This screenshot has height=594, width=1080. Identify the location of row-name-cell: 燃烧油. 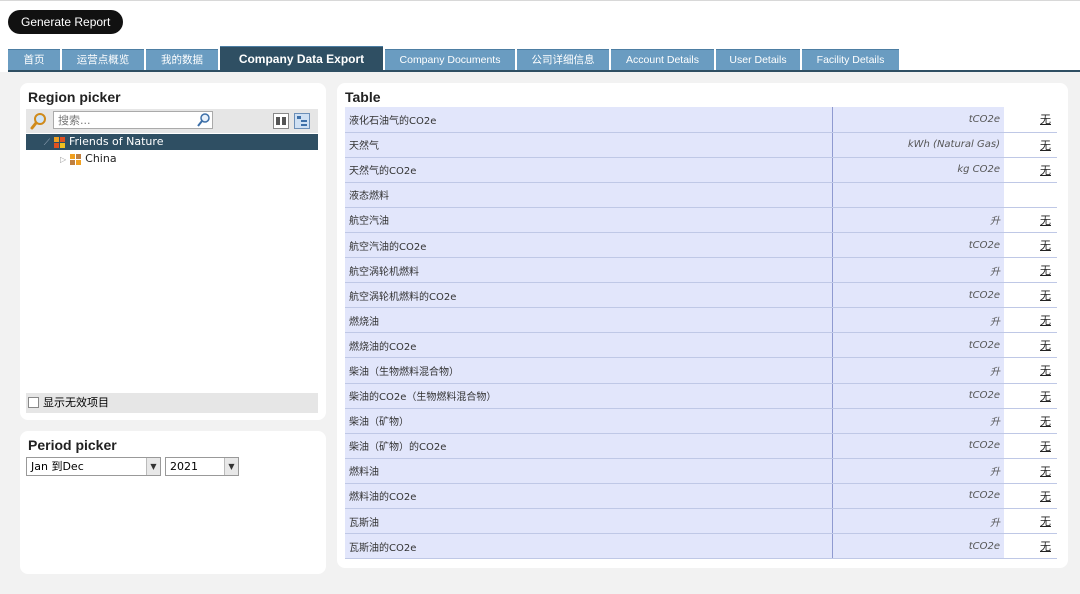
(589, 320).